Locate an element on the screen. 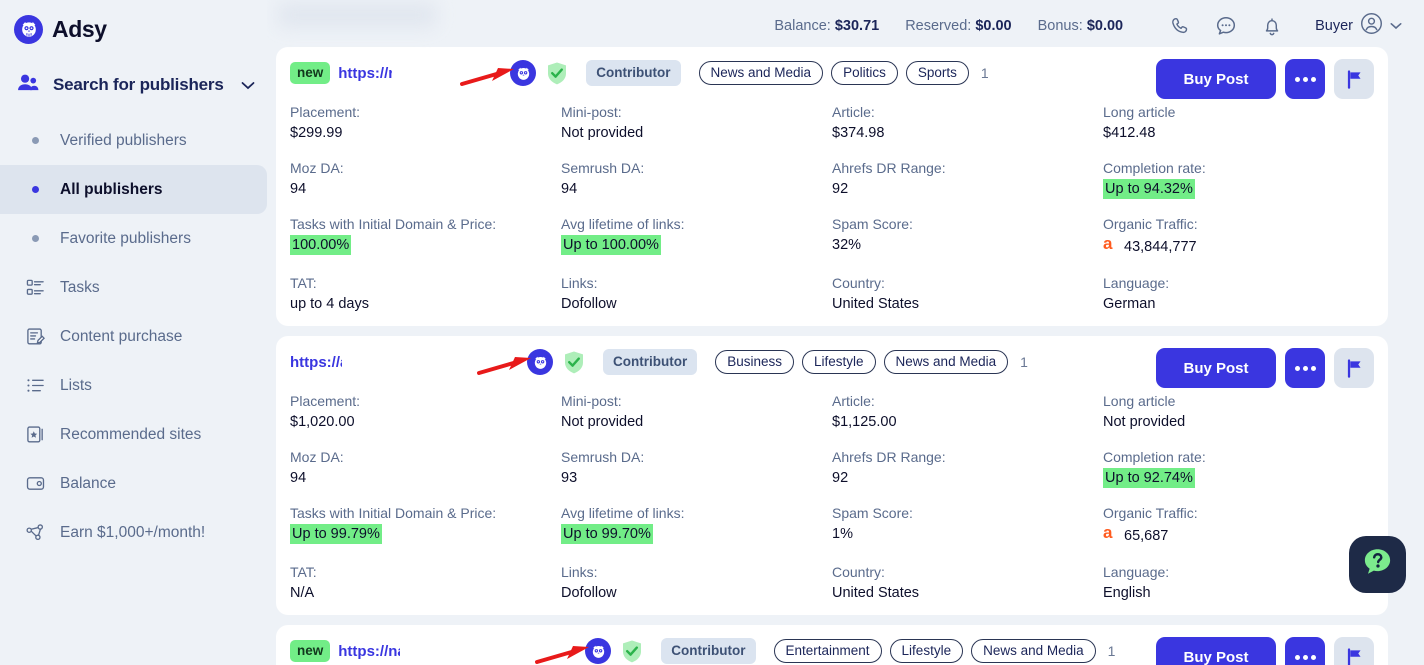 The image size is (1424, 665). phone-icon is located at coordinates (1180, 26).